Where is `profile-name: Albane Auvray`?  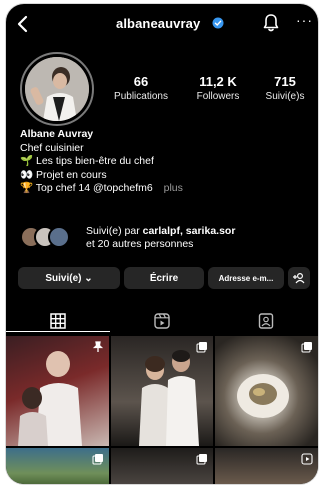 profile-name: Albane Auvray is located at coordinates (57, 134).